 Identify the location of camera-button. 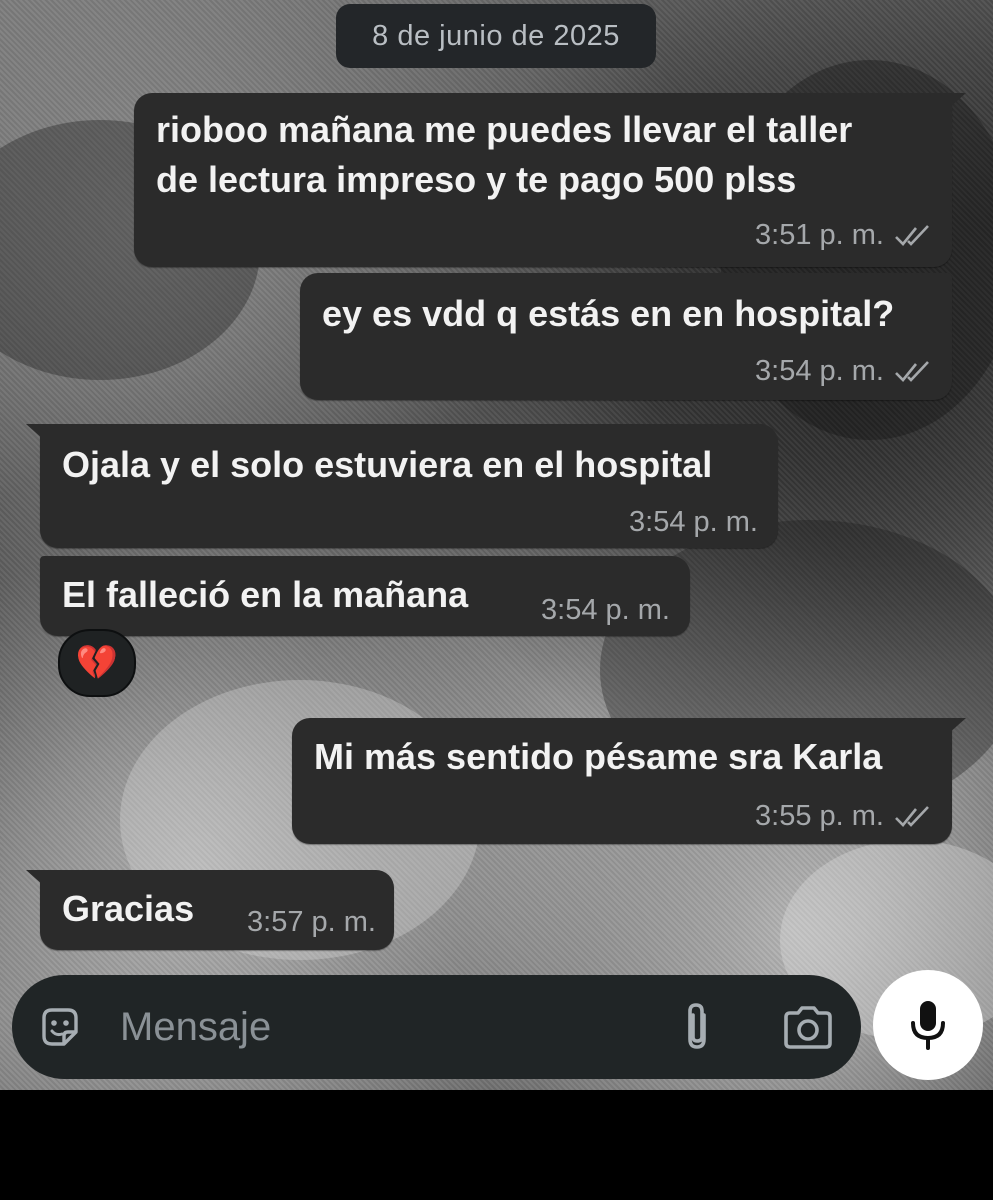
(808, 1027).